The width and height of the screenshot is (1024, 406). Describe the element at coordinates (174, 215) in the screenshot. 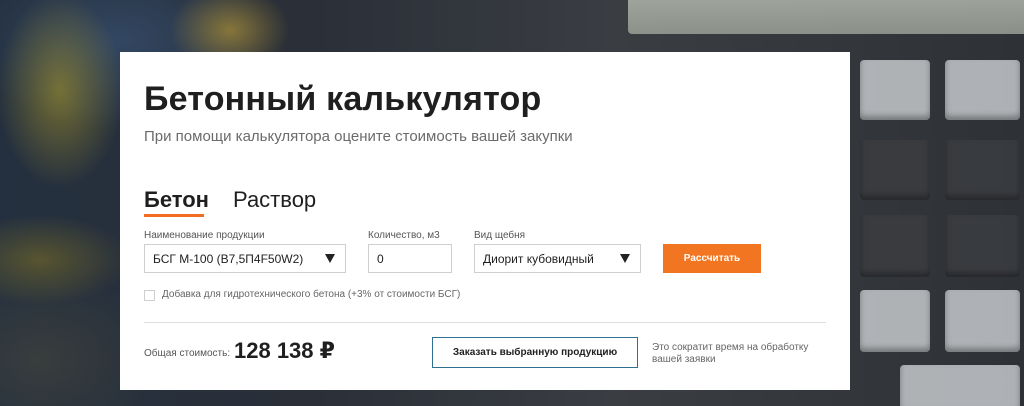

I see `active-tab-indicator` at that location.